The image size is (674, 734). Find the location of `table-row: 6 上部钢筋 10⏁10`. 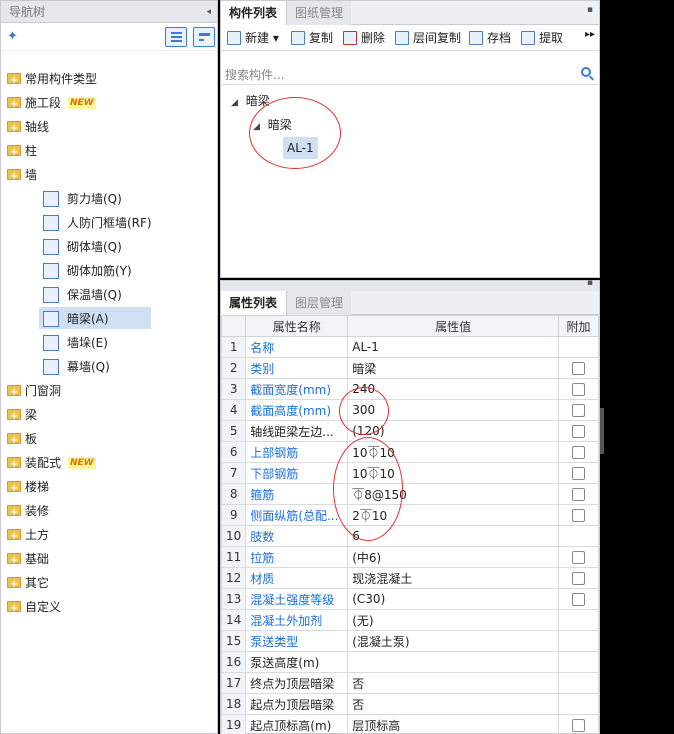

table-row: 6 上部钢筋 10⏁10 is located at coordinates (409, 452).